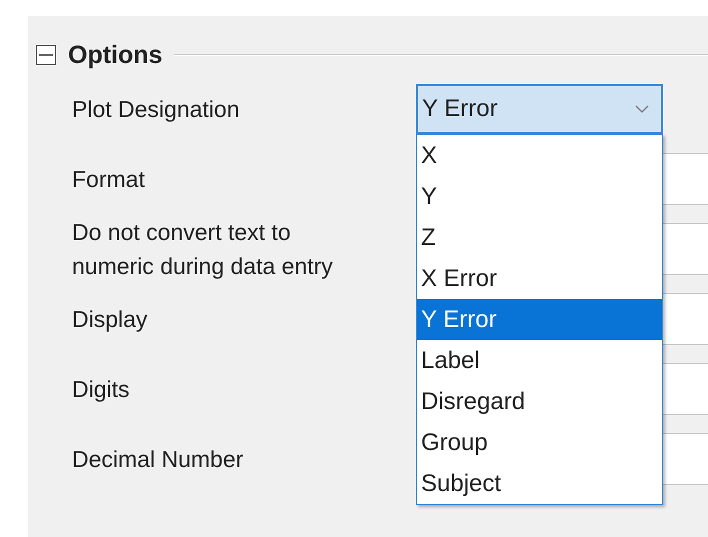  Describe the element at coordinates (115, 55) in the screenshot. I see `section-title: Options` at that location.